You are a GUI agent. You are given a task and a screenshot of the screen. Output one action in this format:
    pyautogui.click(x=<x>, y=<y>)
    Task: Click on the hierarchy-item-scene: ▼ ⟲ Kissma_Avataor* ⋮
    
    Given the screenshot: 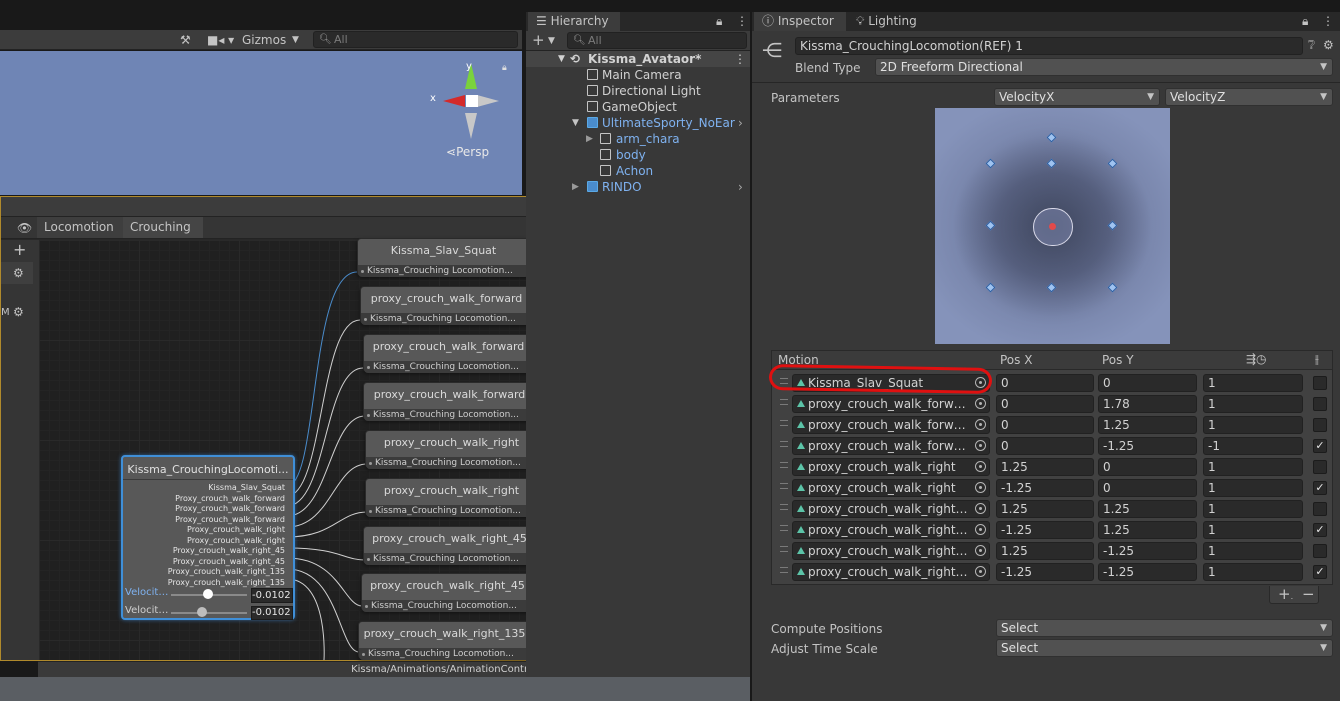 What is the action you would take?
    pyautogui.click(x=638, y=59)
    